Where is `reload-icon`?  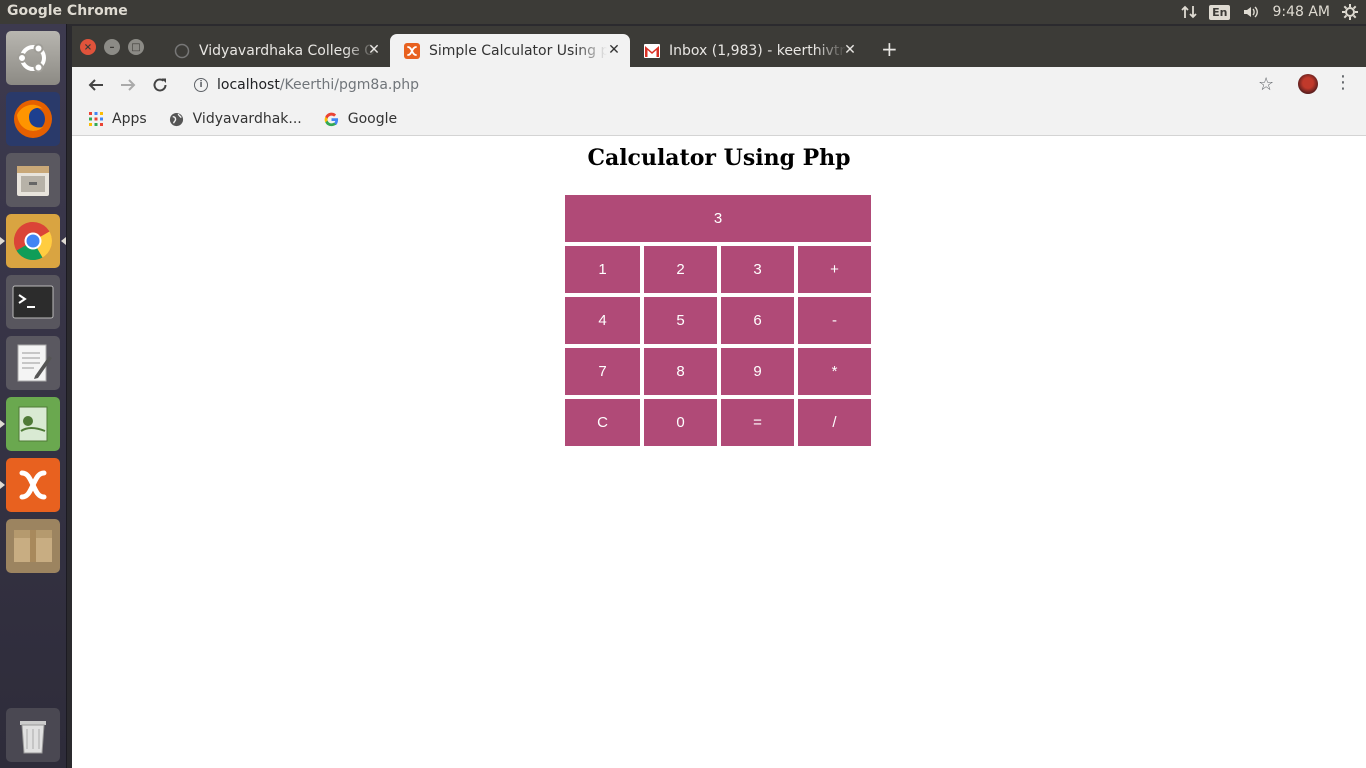 reload-icon is located at coordinates (160, 85).